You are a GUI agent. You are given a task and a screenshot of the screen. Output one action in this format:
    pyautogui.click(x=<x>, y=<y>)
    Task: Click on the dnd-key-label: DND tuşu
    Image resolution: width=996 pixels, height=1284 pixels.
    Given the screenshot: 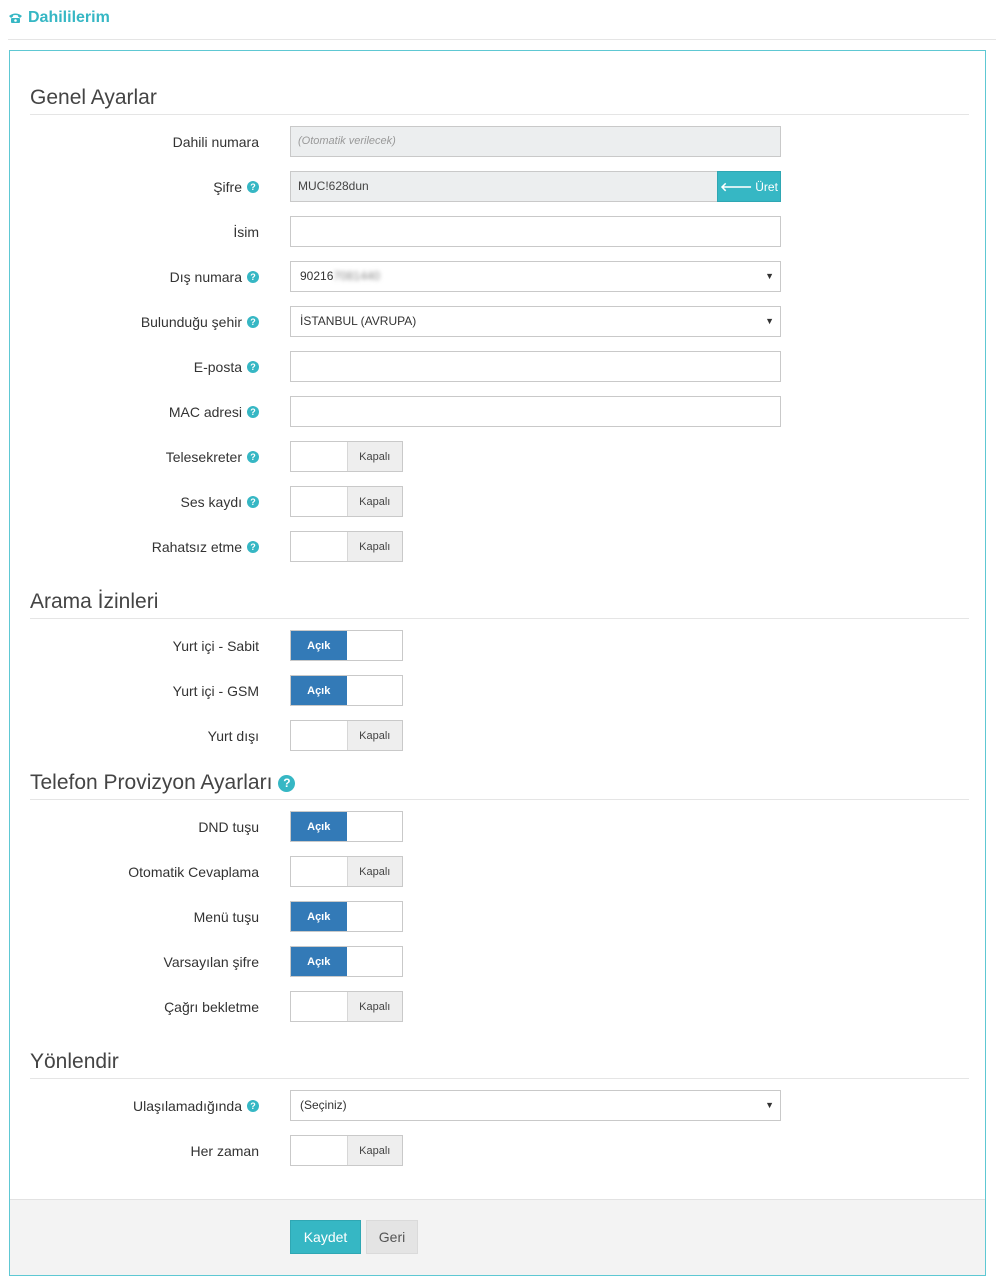 What is the action you would take?
    pyautogui.click(x=228, y=827)
    